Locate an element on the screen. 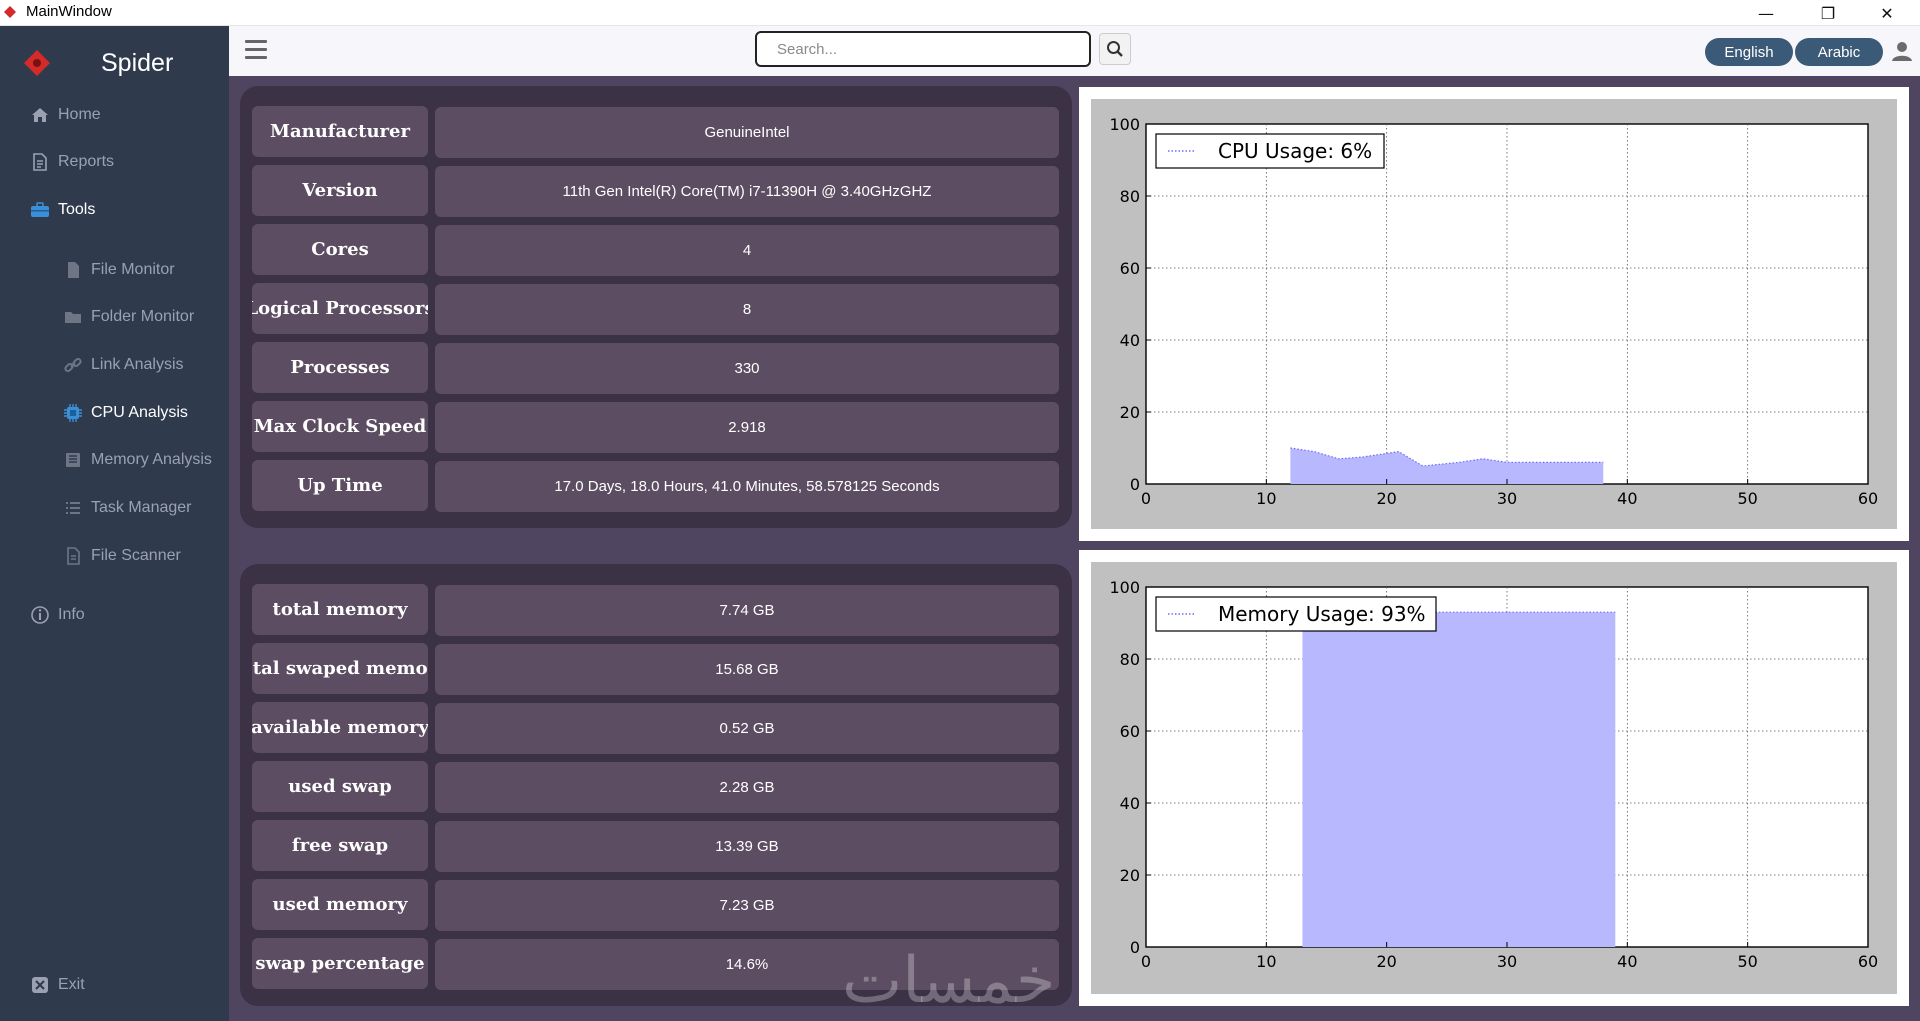  file-icon is located at coordinates (73, 270).